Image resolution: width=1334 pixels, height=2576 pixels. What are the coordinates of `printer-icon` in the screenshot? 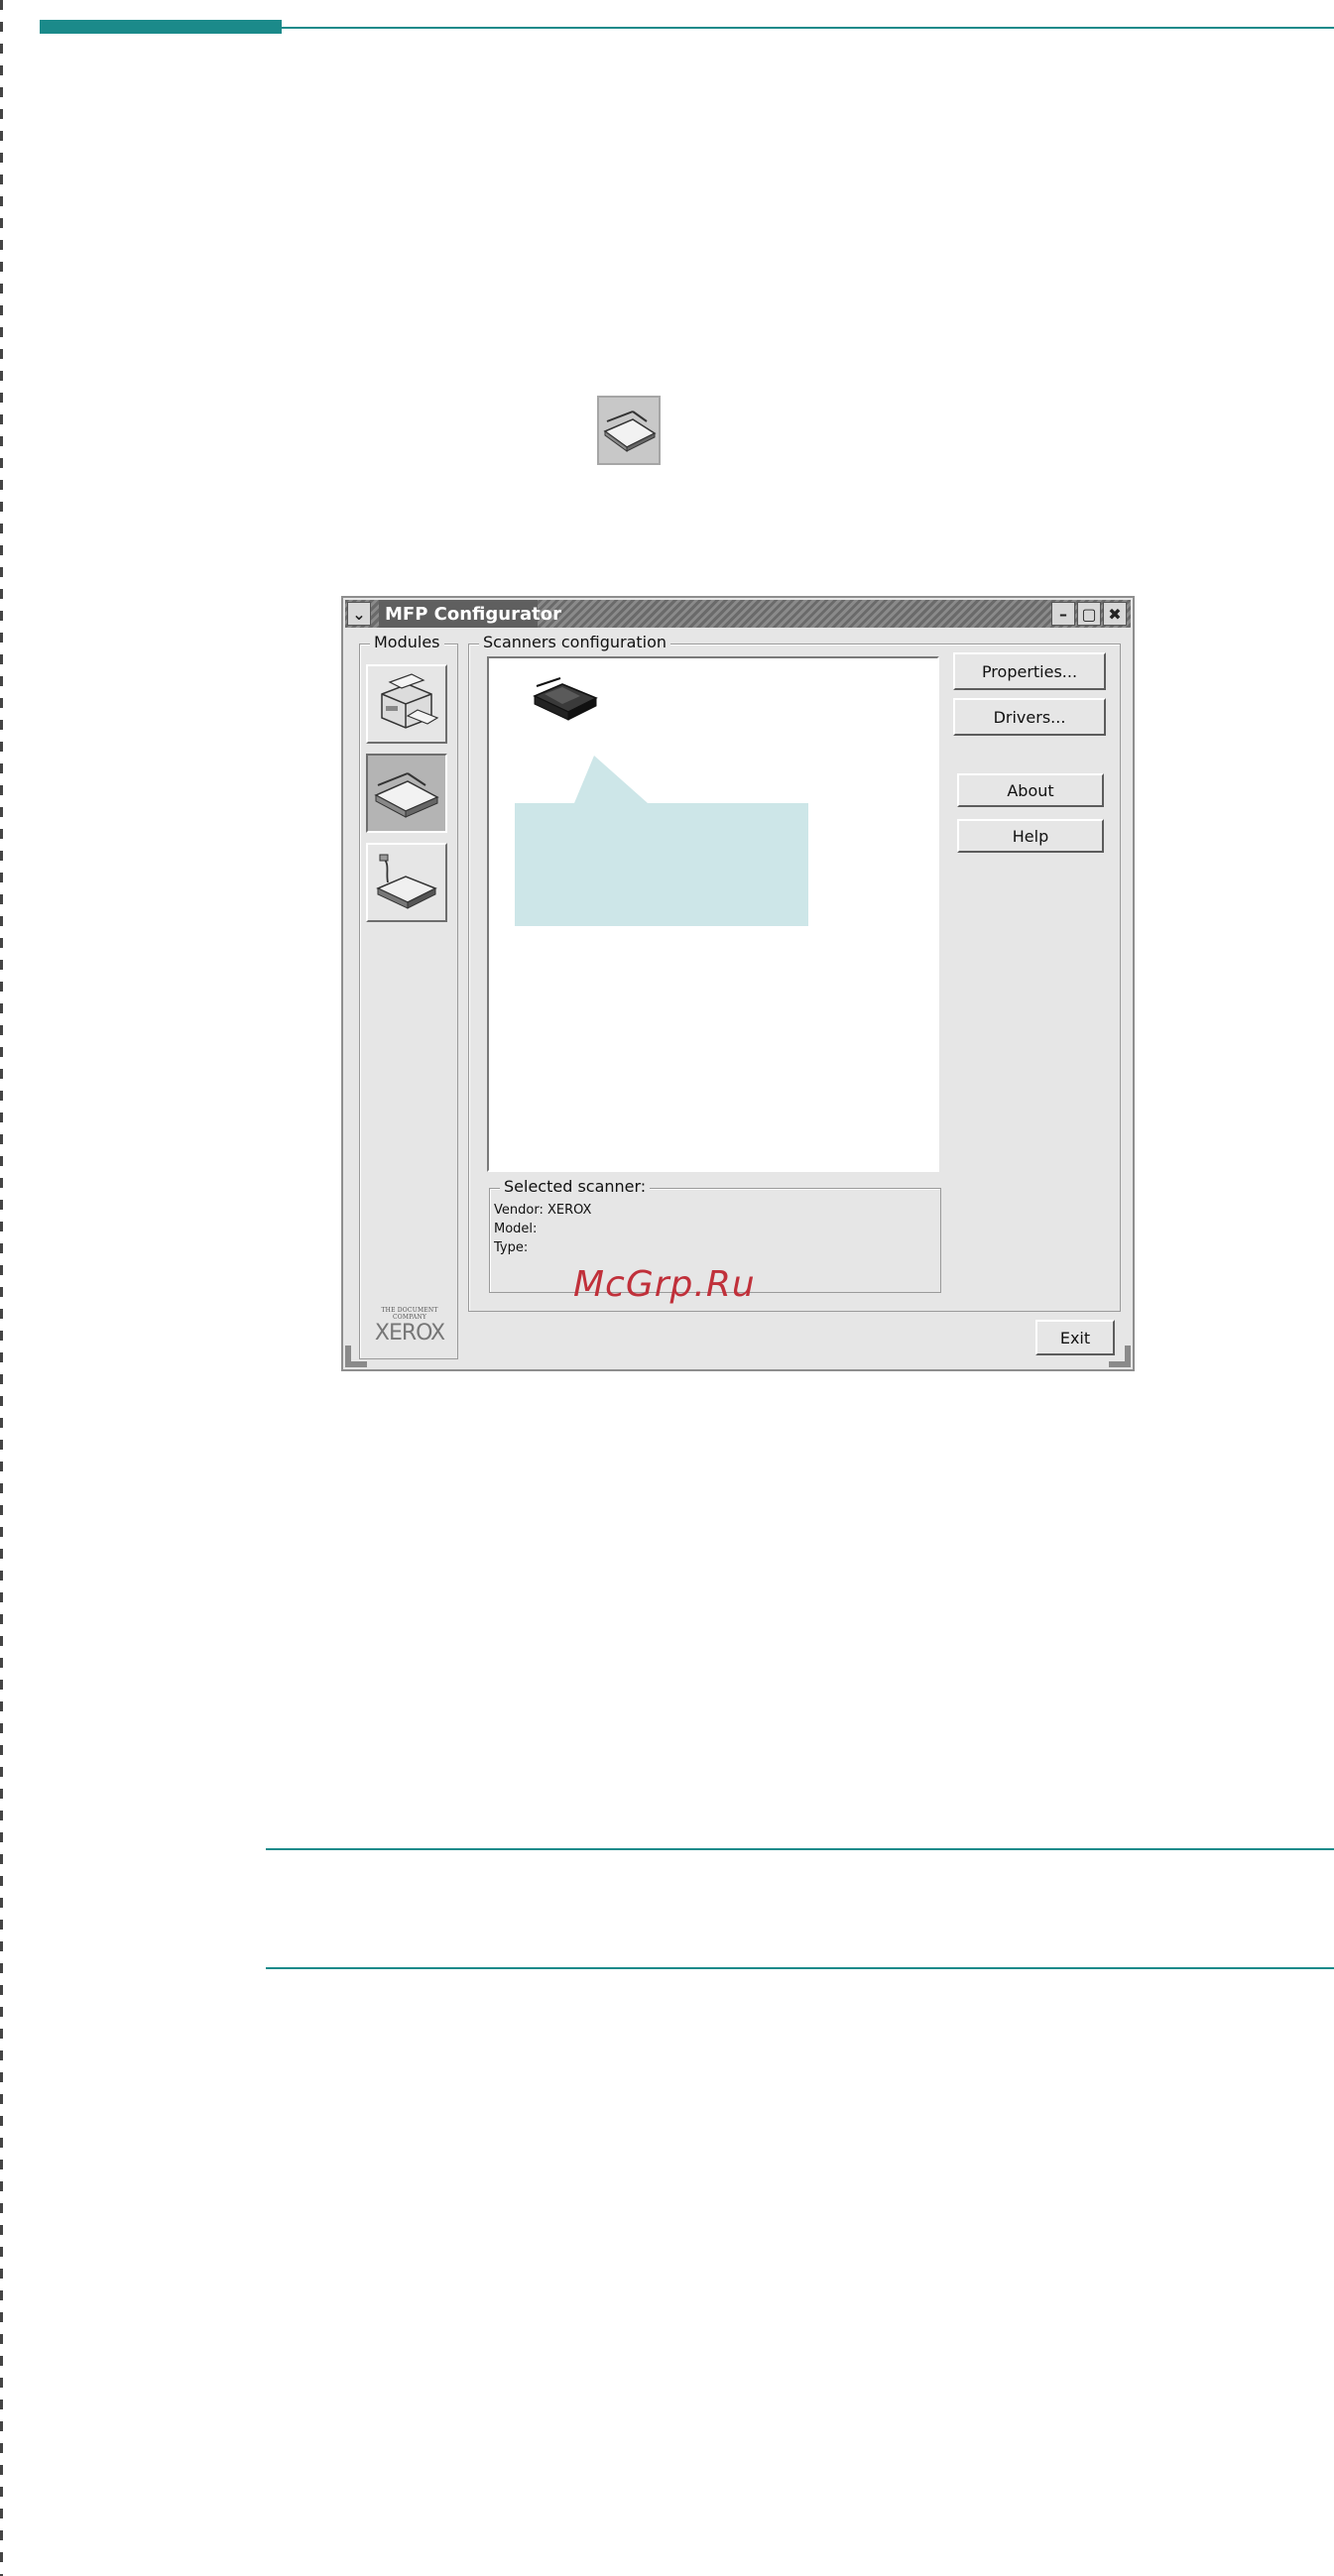 It's located at (410, 701).